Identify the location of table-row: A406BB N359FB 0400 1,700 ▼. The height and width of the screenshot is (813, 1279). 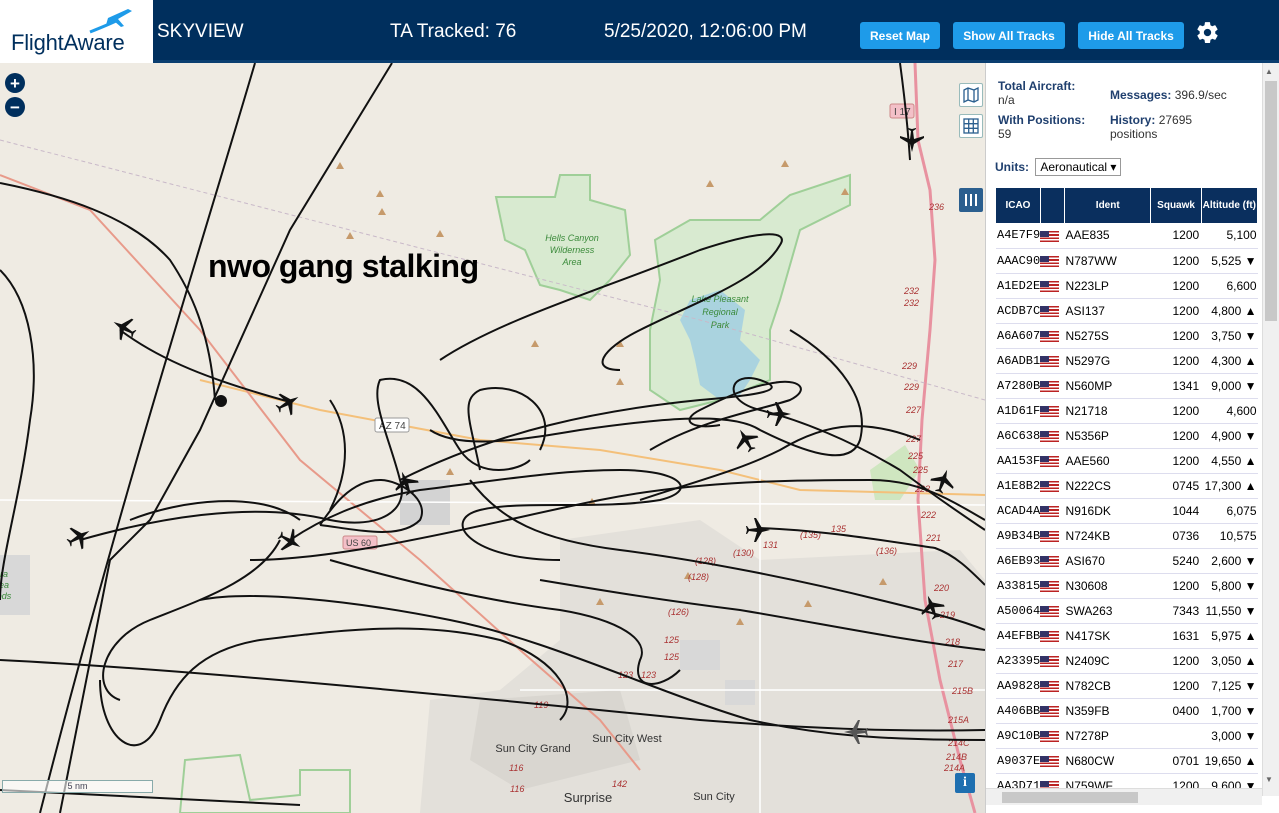
(1127, 711).